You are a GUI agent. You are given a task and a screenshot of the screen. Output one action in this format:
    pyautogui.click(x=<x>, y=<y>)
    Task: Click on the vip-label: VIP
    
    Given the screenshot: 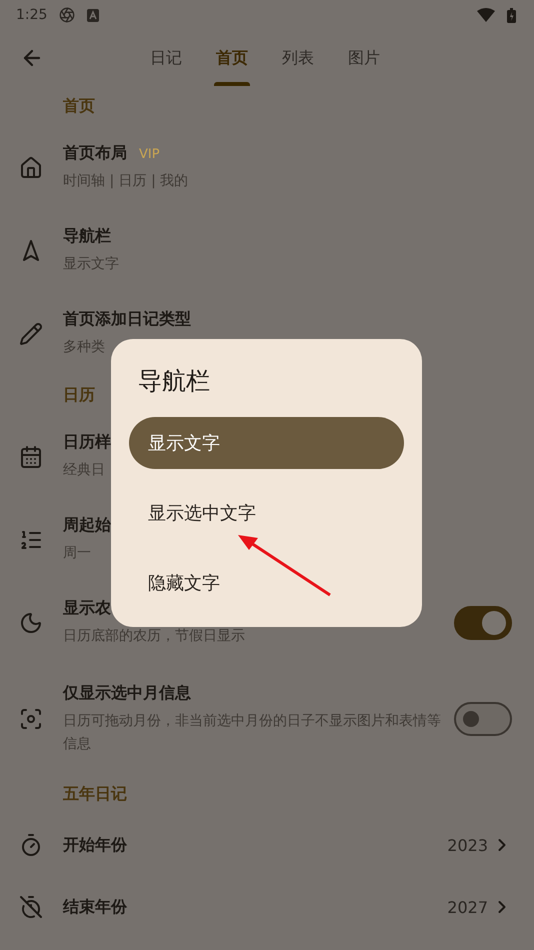 What is the action you would take?
    pyautogui.click(x=149, y=154)
    